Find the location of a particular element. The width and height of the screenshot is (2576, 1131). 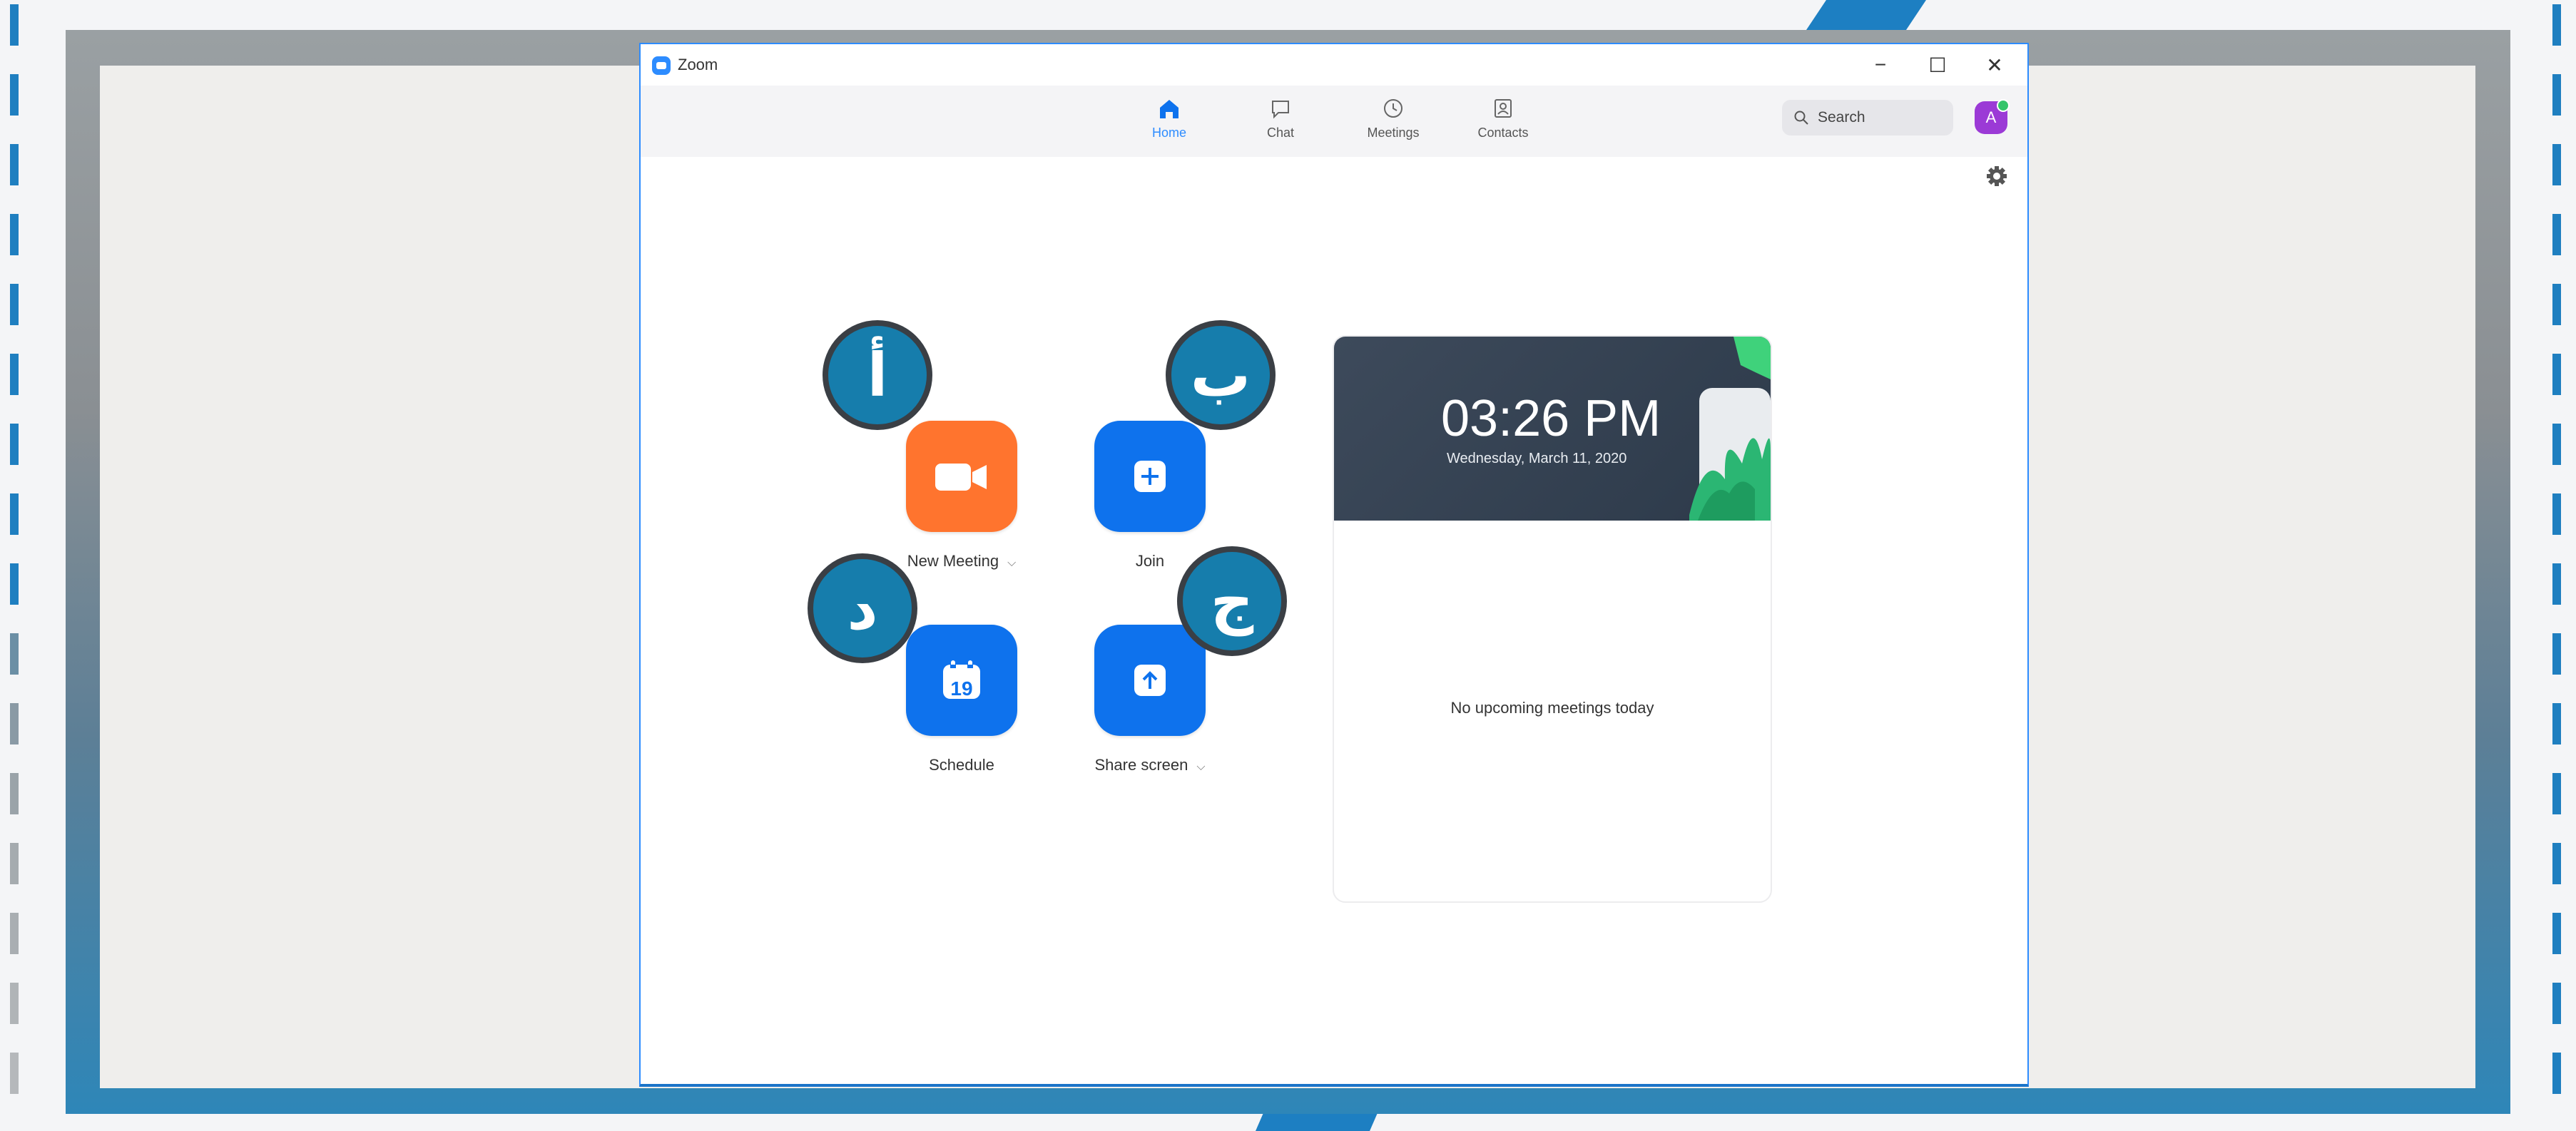

join-action: Join is located at coordinates (1150, 495).